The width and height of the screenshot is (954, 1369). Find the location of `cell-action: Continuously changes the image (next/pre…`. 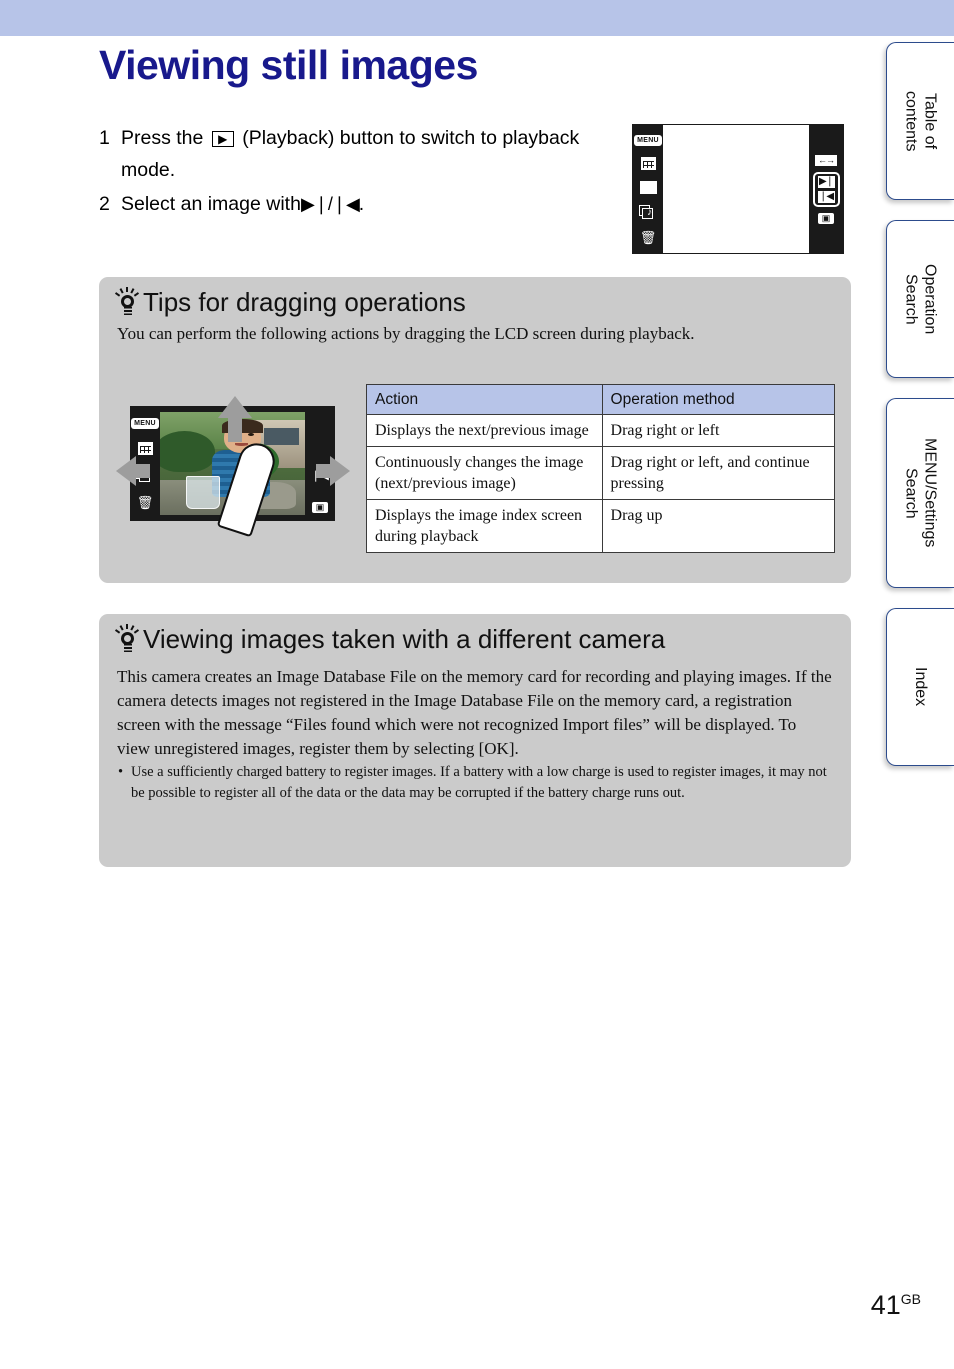

cell-action: Continuously changes the image (next/pre… is located at coordinates (484, 473).